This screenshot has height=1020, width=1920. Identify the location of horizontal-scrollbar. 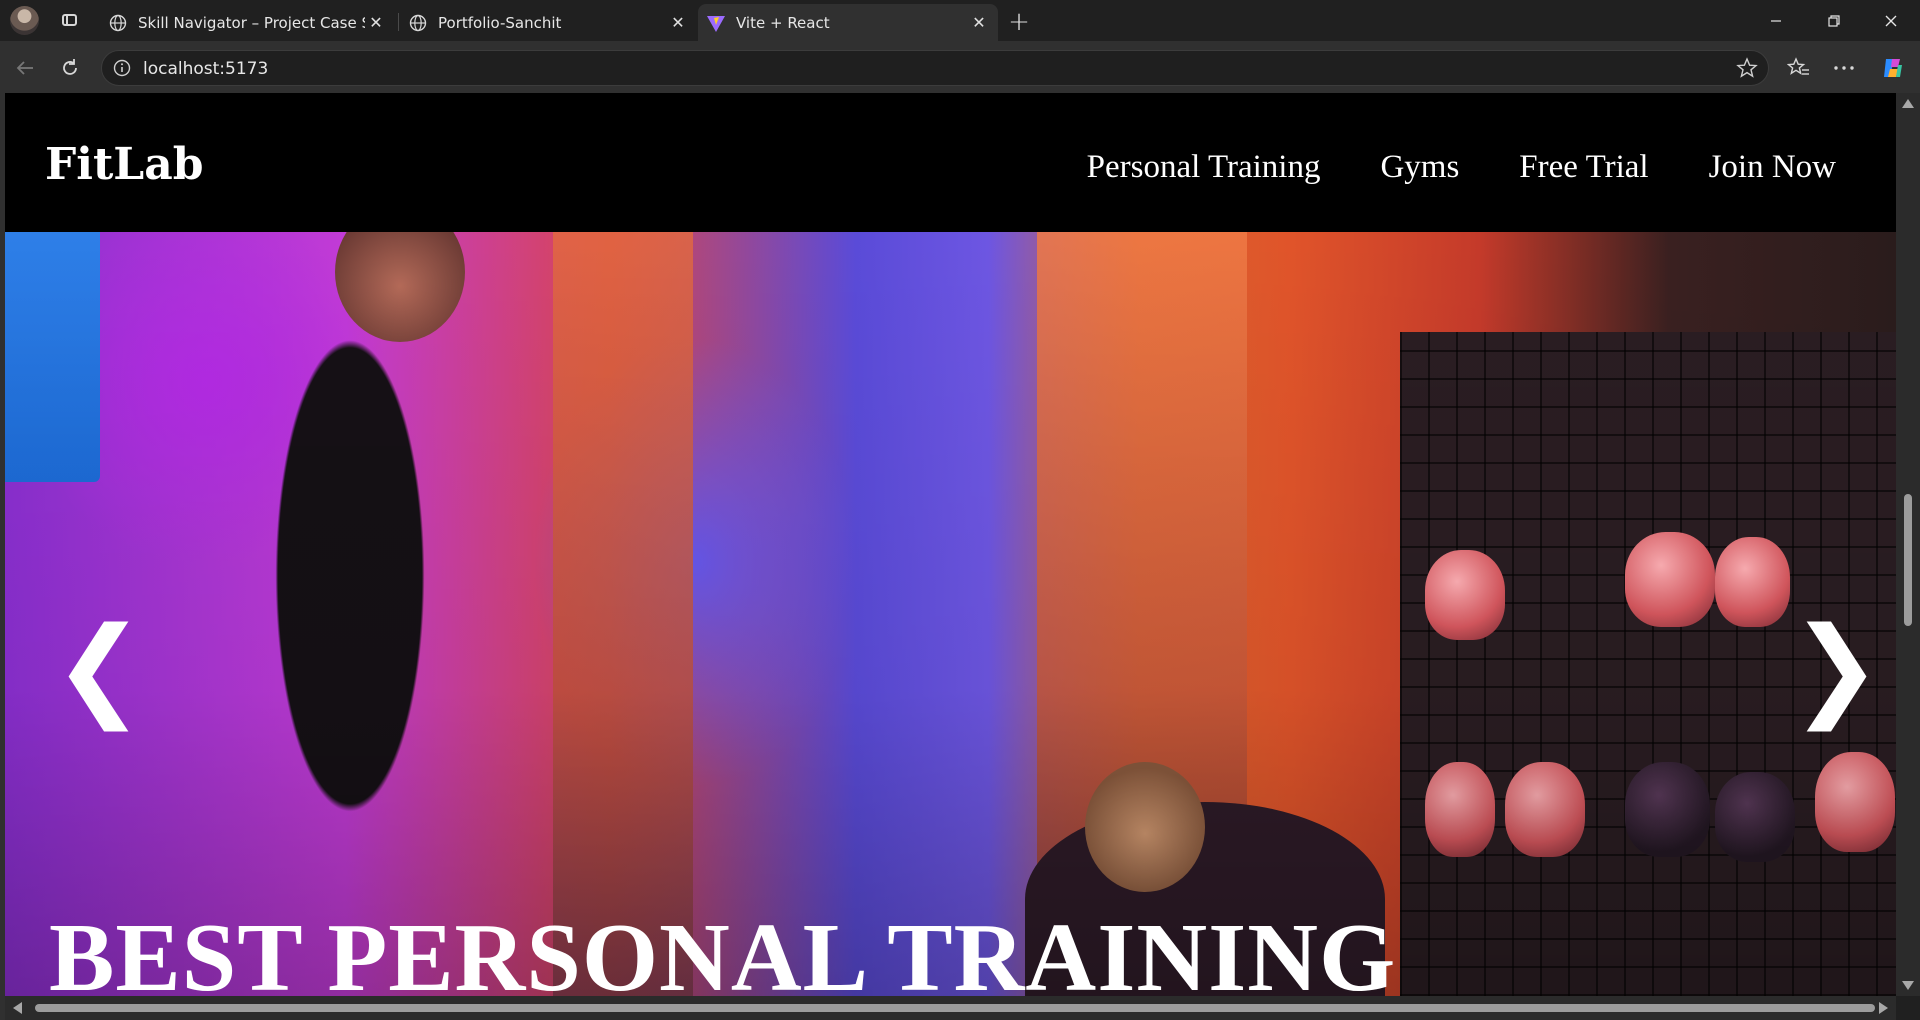
(950, 1008).